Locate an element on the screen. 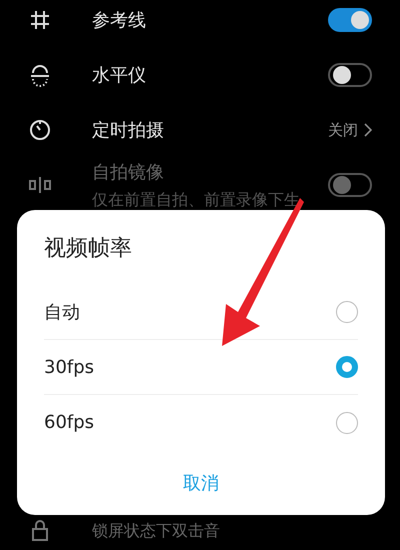 The height and width of the screenshot is (550, 400). setting-title: 水平仪 is located at coordinates (119, 76).